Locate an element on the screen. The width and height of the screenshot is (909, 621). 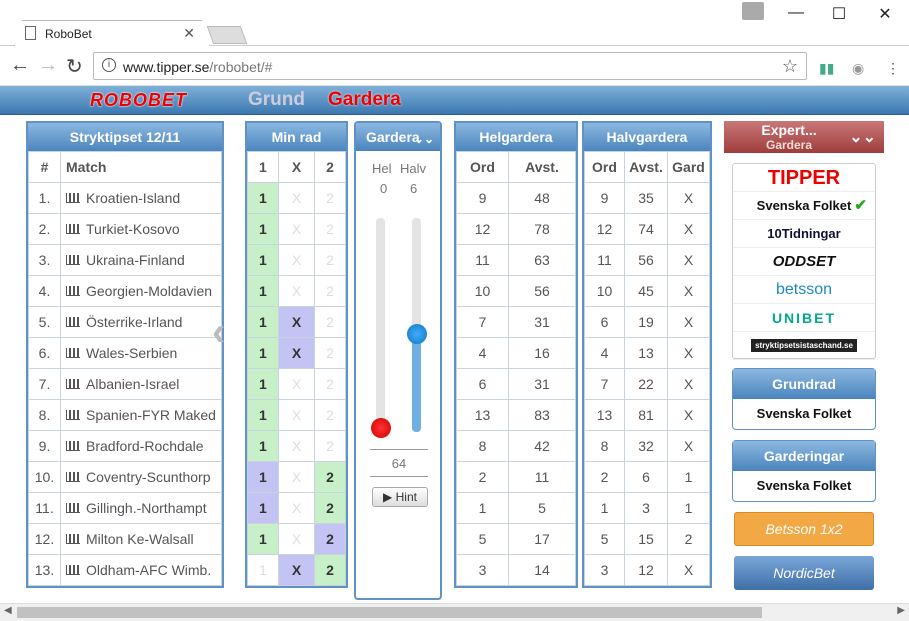
betsson-1x2-button: Betsson 1x2 is located at coordinates (804, 529).